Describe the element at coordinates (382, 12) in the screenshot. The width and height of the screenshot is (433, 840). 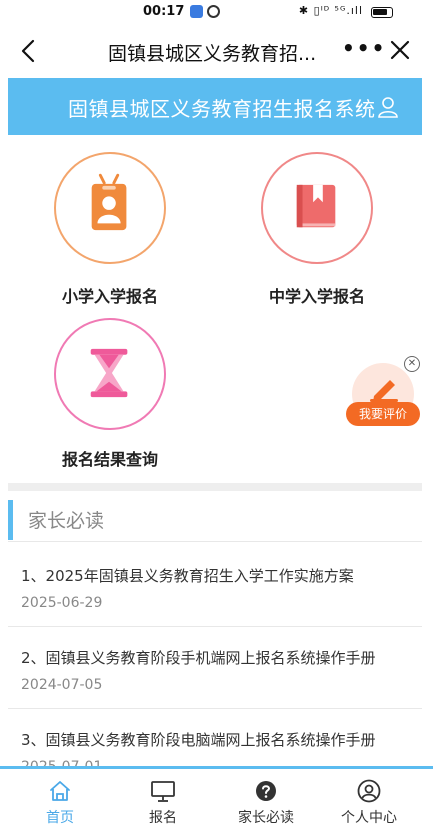
I see `battery-icon` at that location.